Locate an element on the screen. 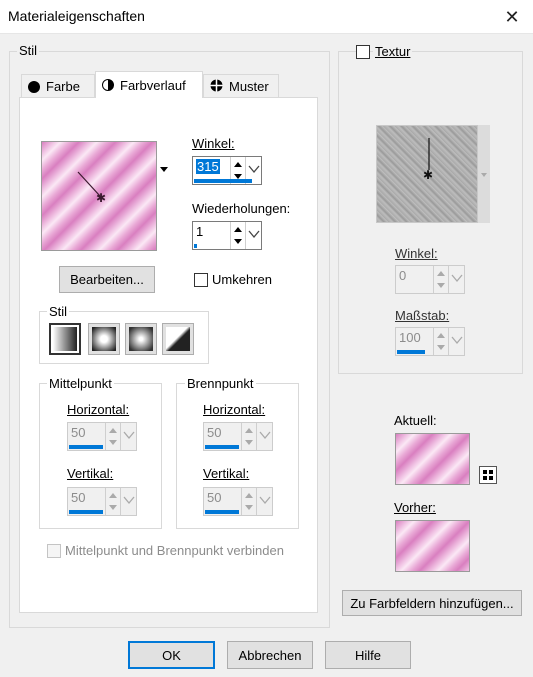 This screenshot has width=533, height=677. texture-angle-value: 0 is located at coordinates (402, 275).